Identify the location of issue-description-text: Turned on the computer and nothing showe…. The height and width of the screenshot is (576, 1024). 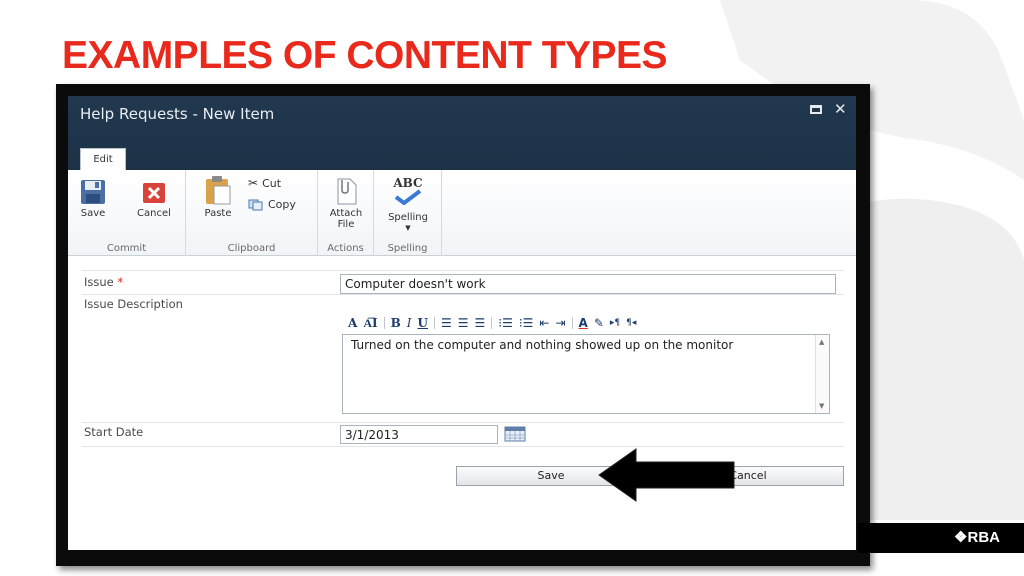
(542, 345).